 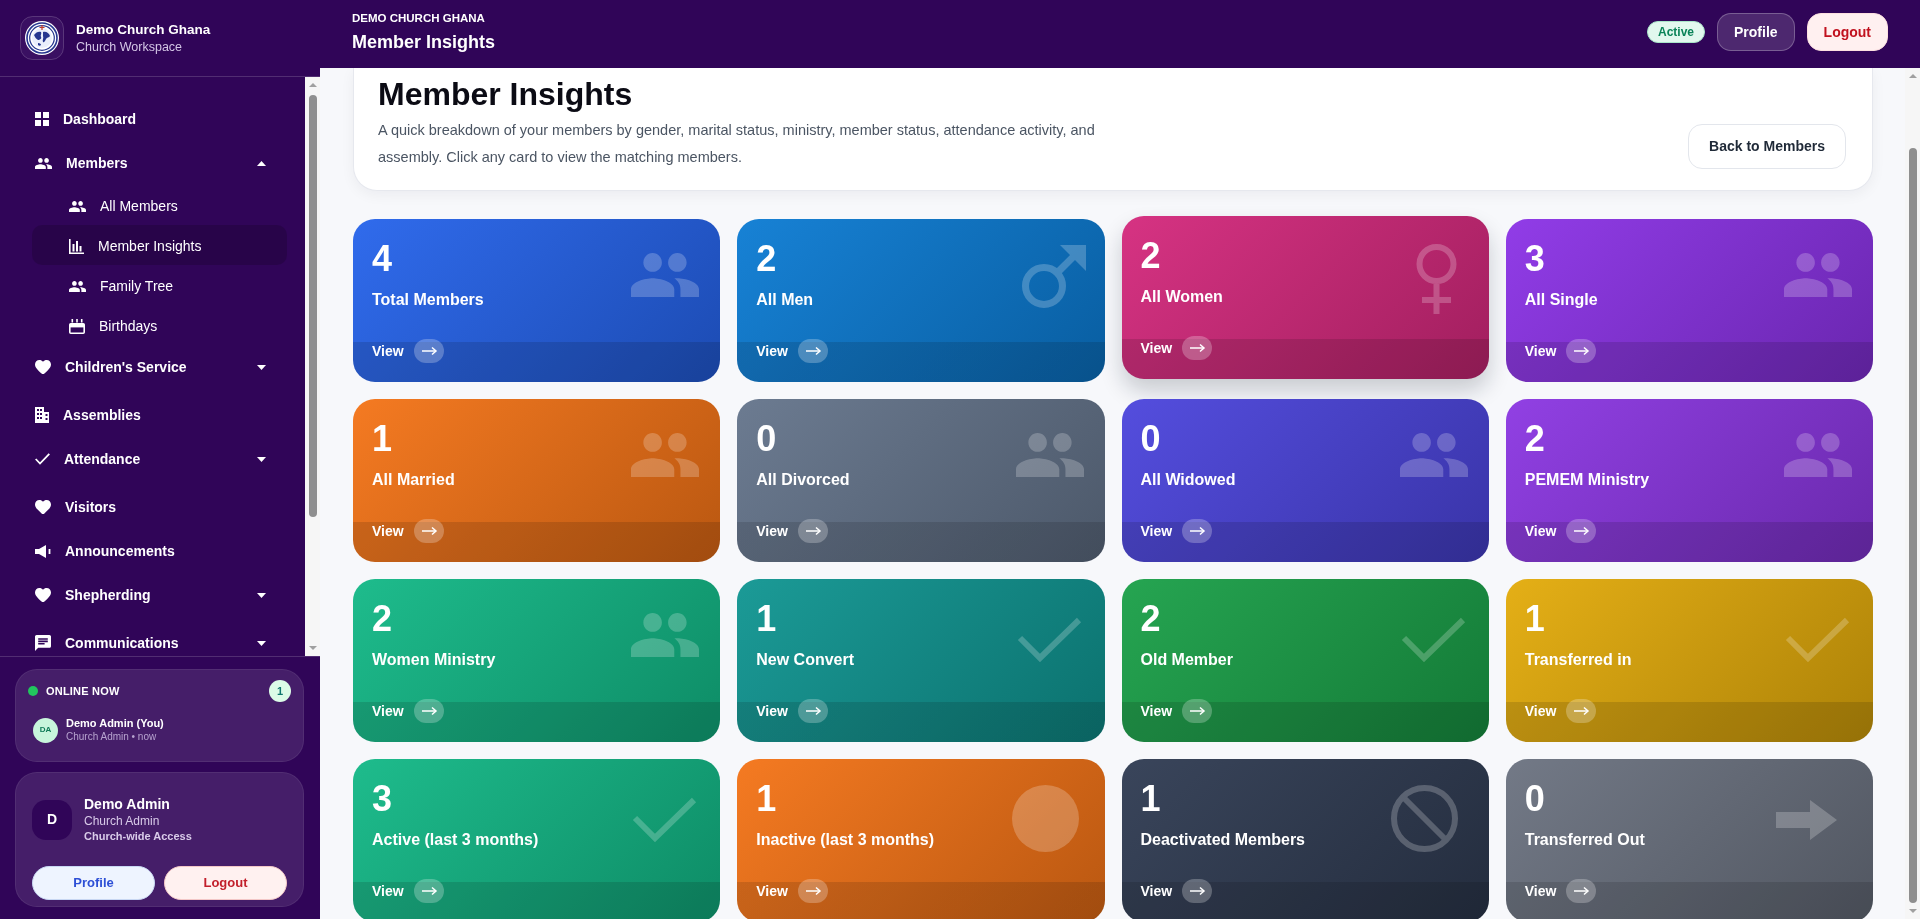 What do you see at coordinates (159, 205) in the screenshot?
I see `sidebar-item: All Members` at bounding box center [159, 205].